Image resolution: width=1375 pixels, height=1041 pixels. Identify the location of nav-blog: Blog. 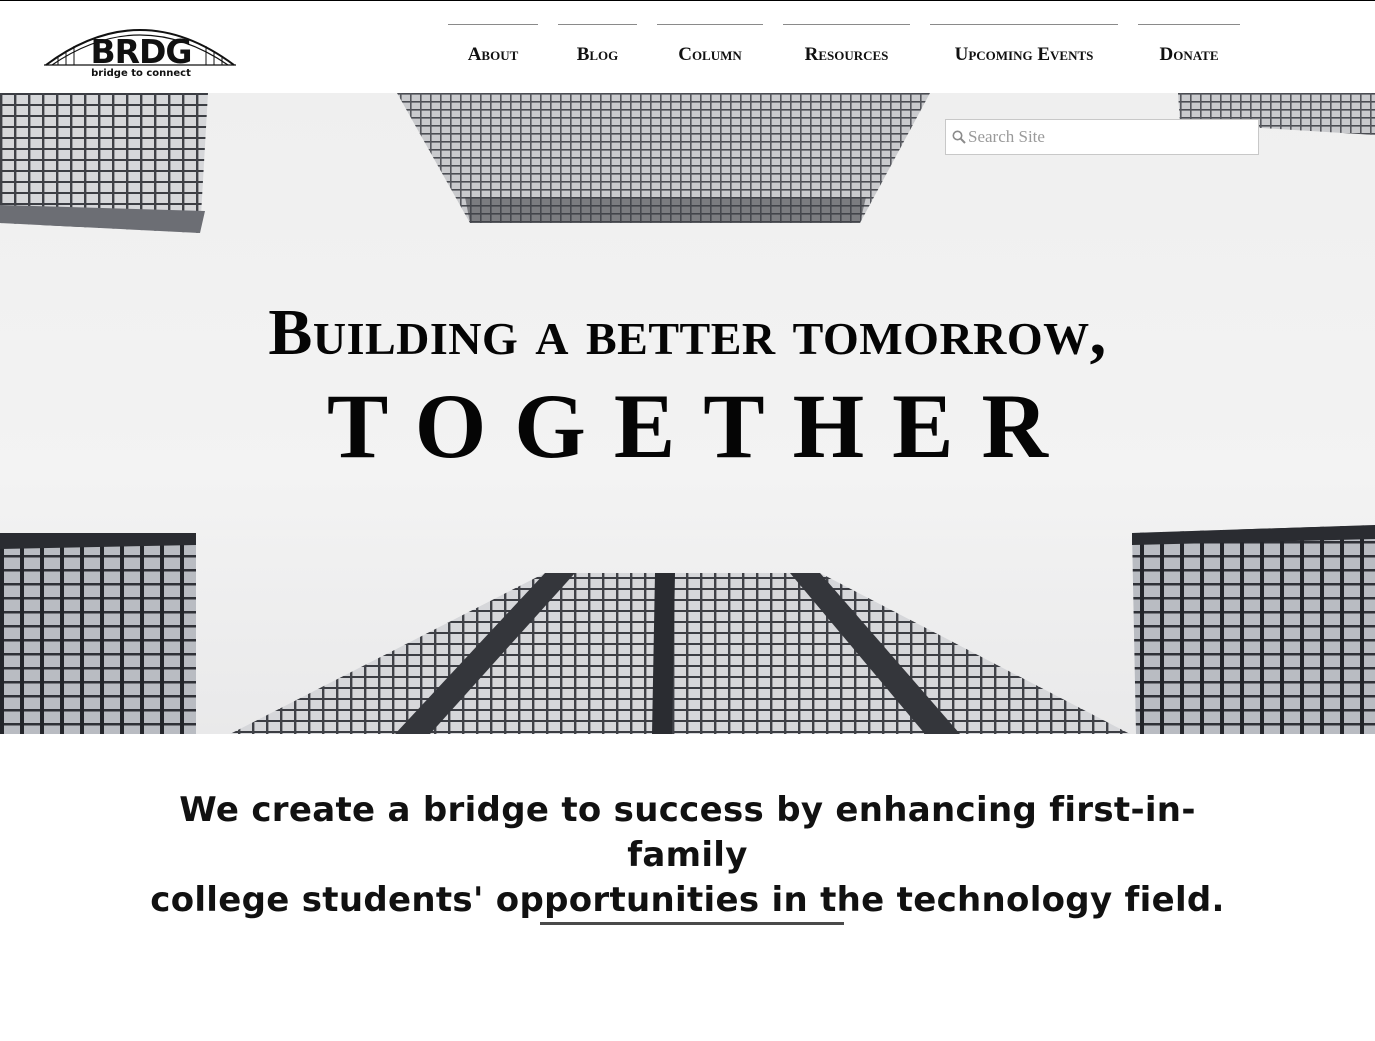
(597, 44).